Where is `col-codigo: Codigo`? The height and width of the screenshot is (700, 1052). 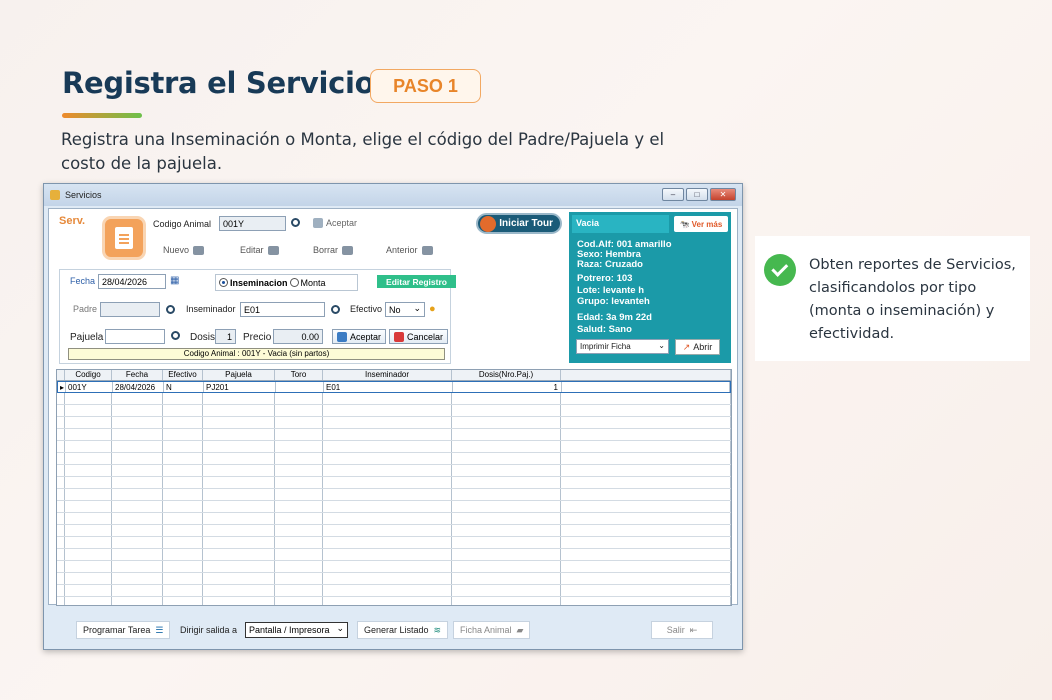 col-codigo: Codigo is located at coordinates (88, 375).